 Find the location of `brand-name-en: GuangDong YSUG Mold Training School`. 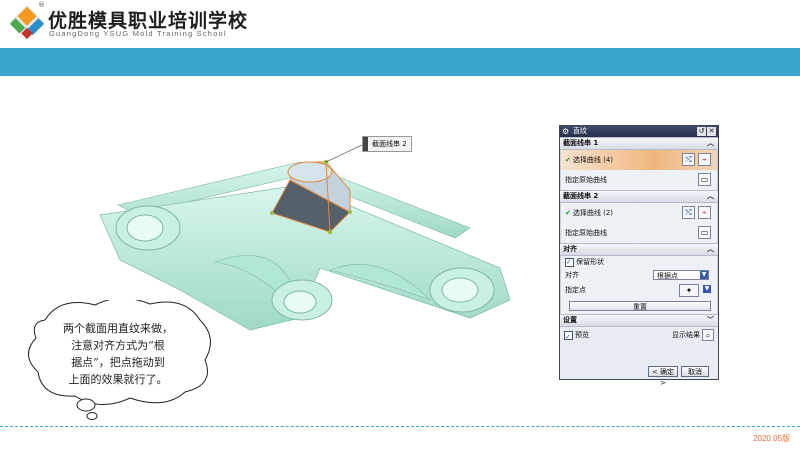

brand-name-en: GuangDong YSUG Mold Training School is located at coordinates (138, 33).